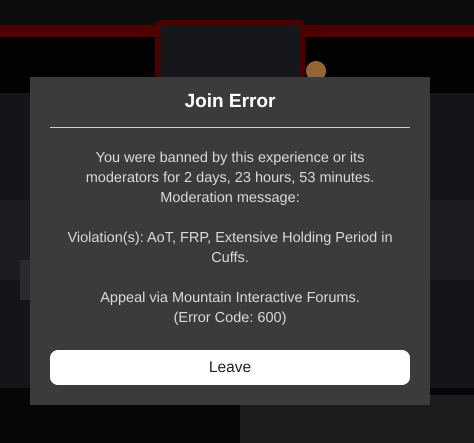 The width and height of the screenshot is (474, 443). I want to click on message-text: Appeal via Mountain Interactive Forums., so click(230, 298).